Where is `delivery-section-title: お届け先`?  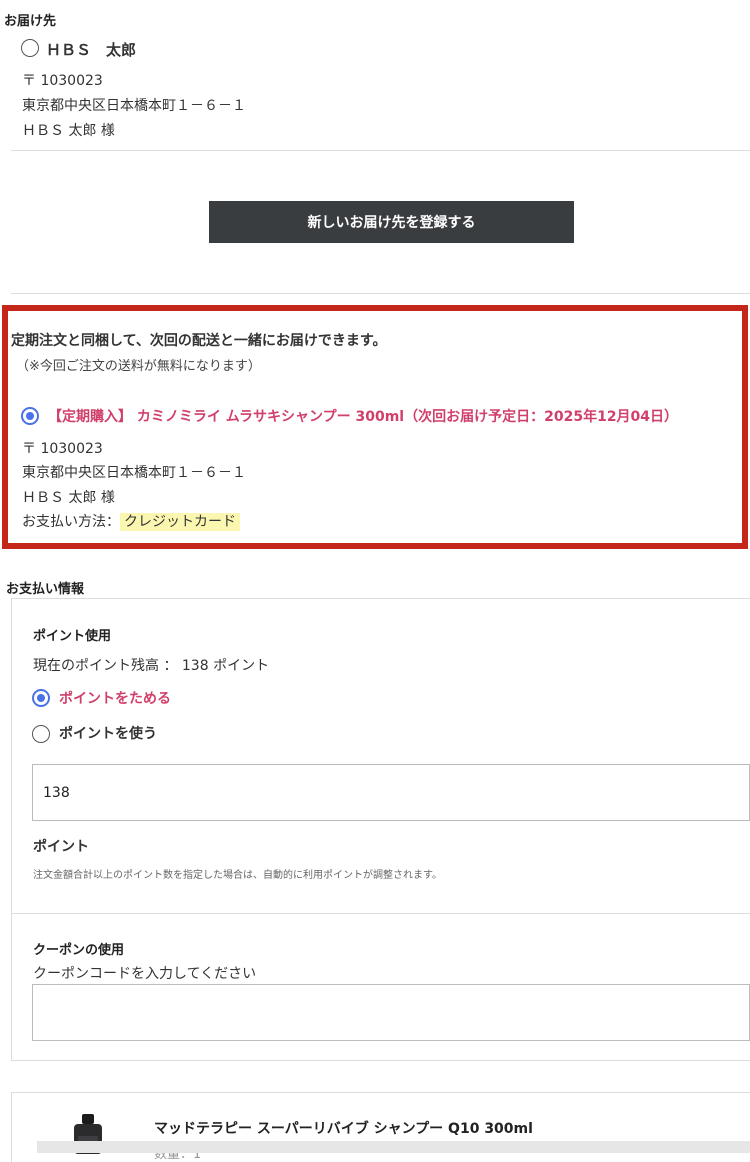 delivery-section-title: お届け先 is located at coordinates (30, 21).